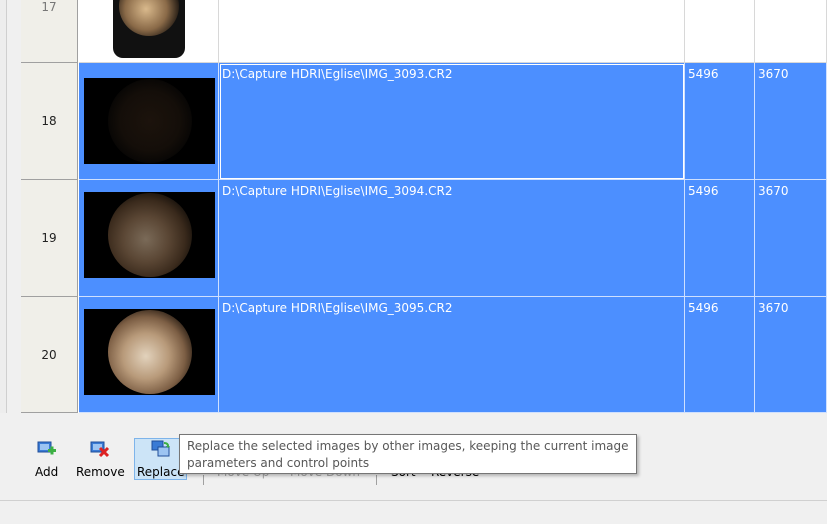 This screenshot has width=827, height=524. Describe the element at coordinates (47, 449) in the screenshot. I see `add-image-icon` at that location.